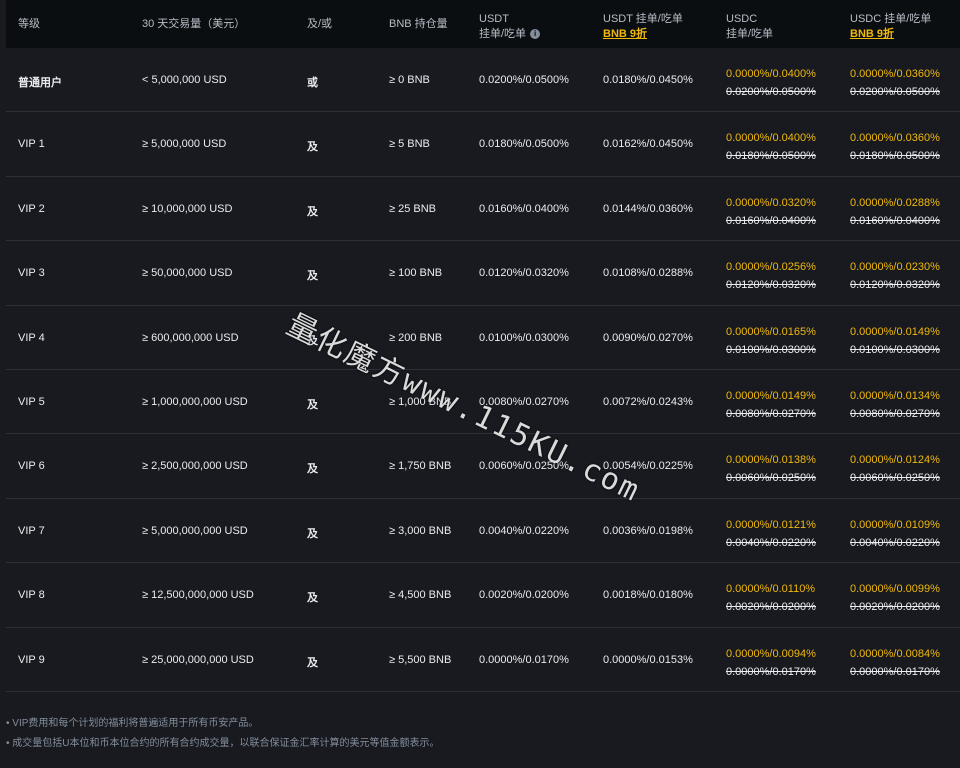 This screenshot has width=960, height=768. What do you see at coordinates (524, 530) in the screenshot?
I see `row-usdt-fee: 0.0040%/0.0220%` at bounding box center [524, 530].